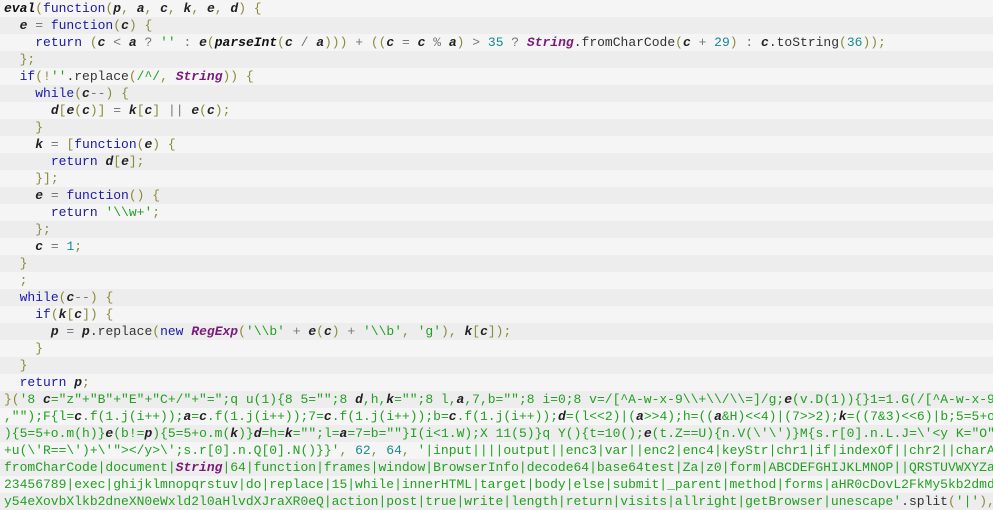 The height and width of the screenshot is (510, 993). What do you see at coordinates (429, 331) in the screenshot?
I see `code-token: 'g'` at bounding box center [429, 331].